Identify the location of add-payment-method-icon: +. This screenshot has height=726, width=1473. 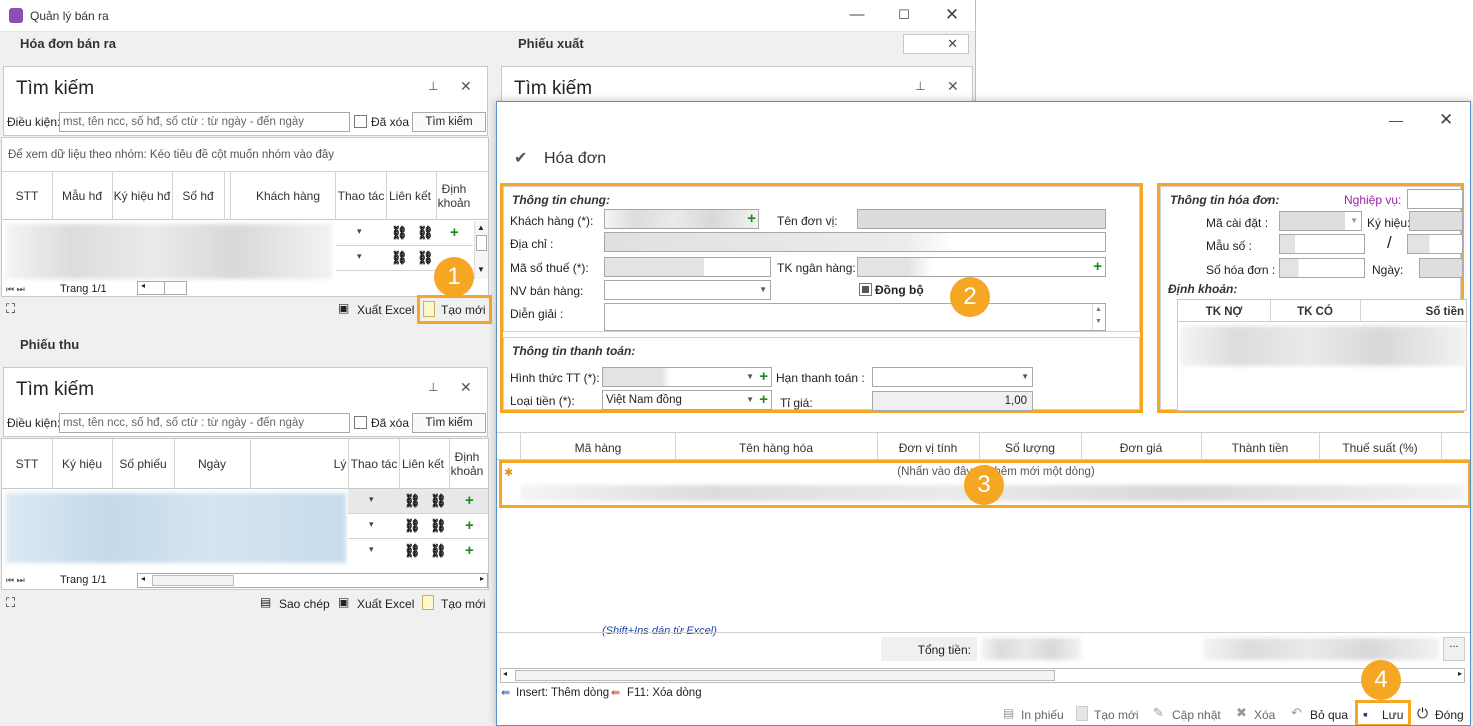
(763, 376).